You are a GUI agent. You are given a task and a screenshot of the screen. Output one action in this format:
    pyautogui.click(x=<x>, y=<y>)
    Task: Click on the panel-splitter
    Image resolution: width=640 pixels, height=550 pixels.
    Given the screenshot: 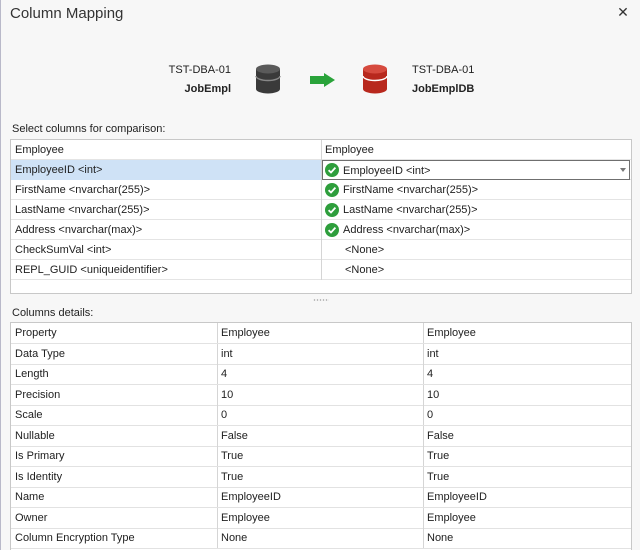 What is the action you would take?
    pyautogui.click(x=320, y=300)
    